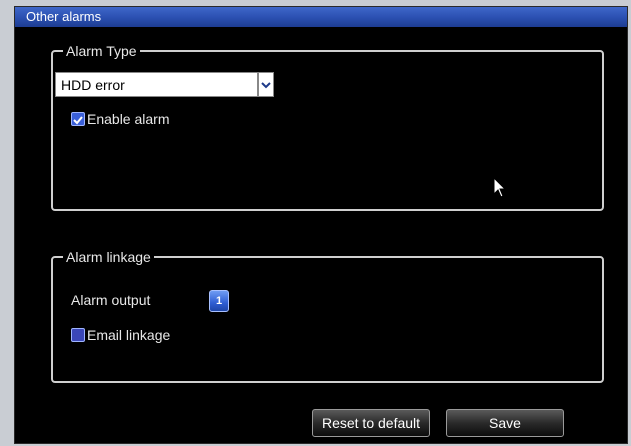 The width and height of the screenshot is (631, 446). Describe the element at coordinates (64, 16) in the screenshot. I see `window-title: Other alarms` at that location.